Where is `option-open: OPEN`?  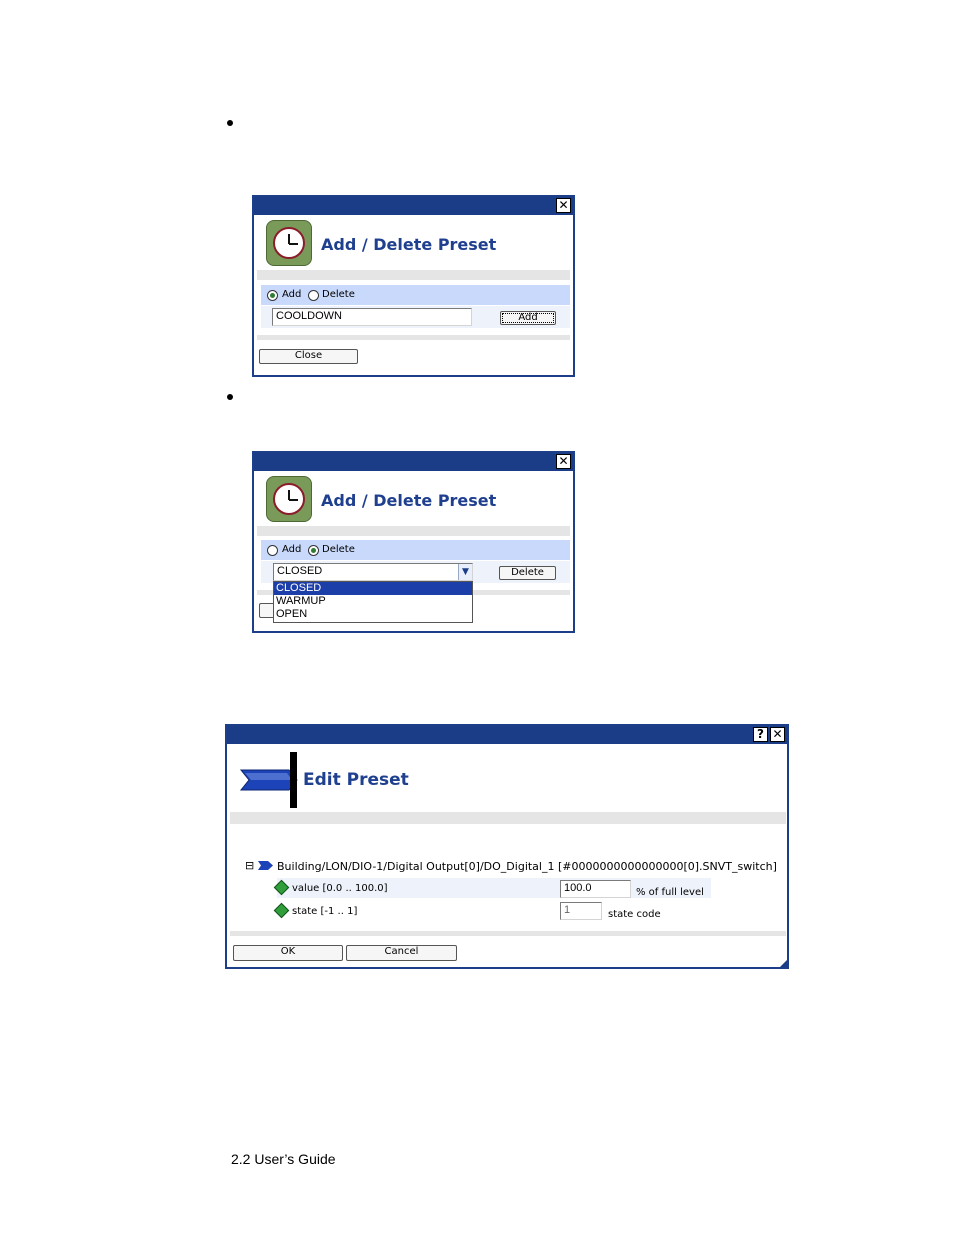
option-open: OPEN is located at coordinates (373, 614).